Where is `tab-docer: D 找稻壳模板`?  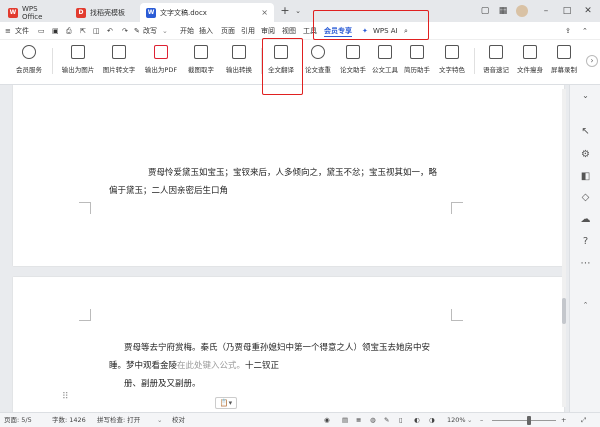 tab-docer: D 找稻壳模板 is located at coordinates (103, 12).